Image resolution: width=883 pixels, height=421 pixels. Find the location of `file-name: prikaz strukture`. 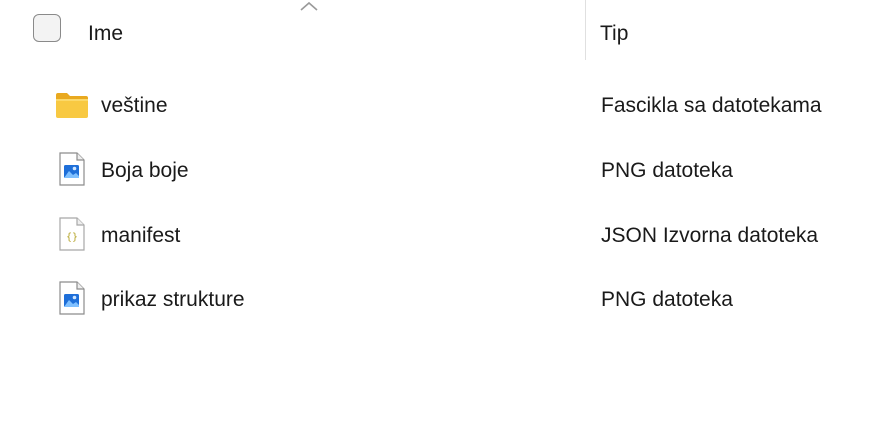

file-name: prikaz strukture is located at coordinates (173, 299).